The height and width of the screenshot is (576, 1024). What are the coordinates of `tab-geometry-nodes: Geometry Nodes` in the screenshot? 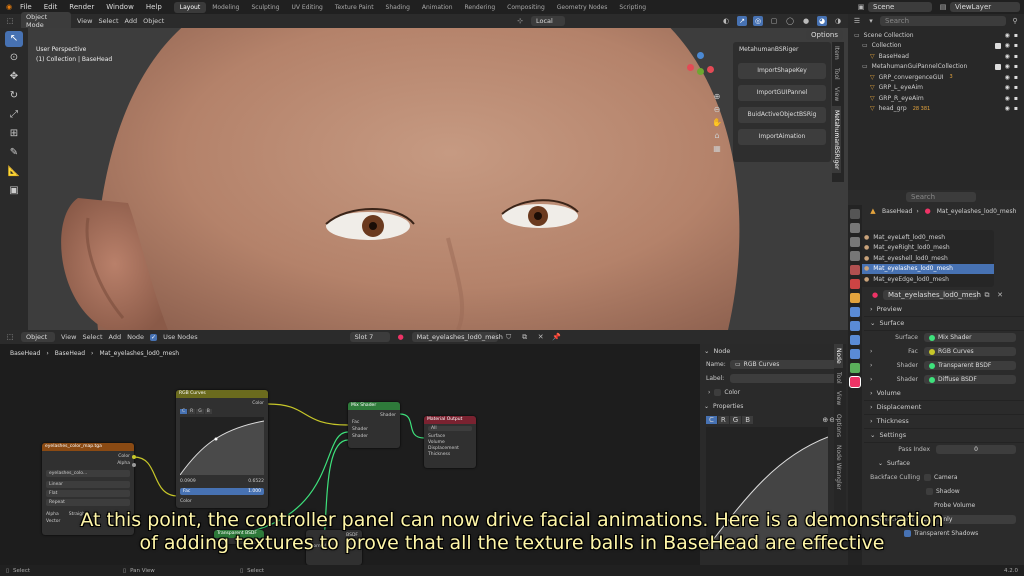 It's located at (582, 7).